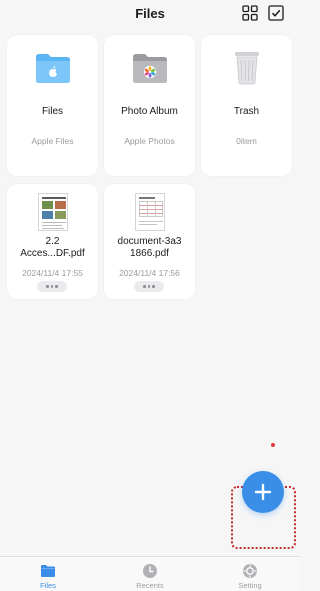 The height and width of the screenshot is (591, 320). Describe the element at coordinates (246, 67) in the screenshot. I see `trash-icon` at that location.